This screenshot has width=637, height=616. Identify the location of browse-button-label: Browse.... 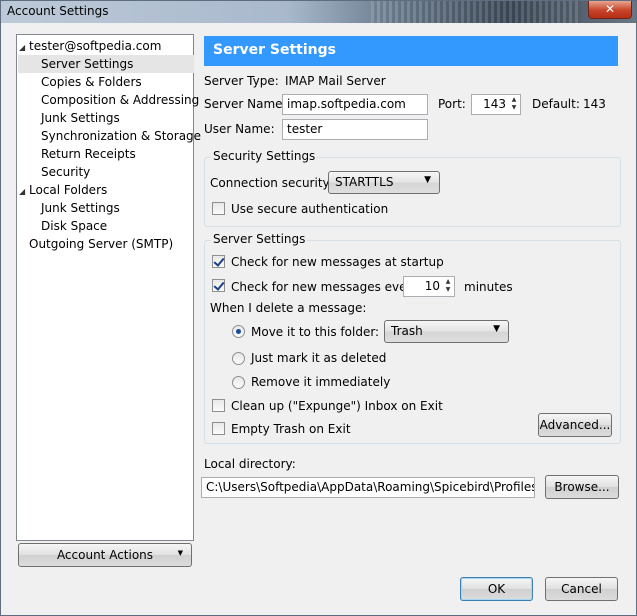
(582, 487).